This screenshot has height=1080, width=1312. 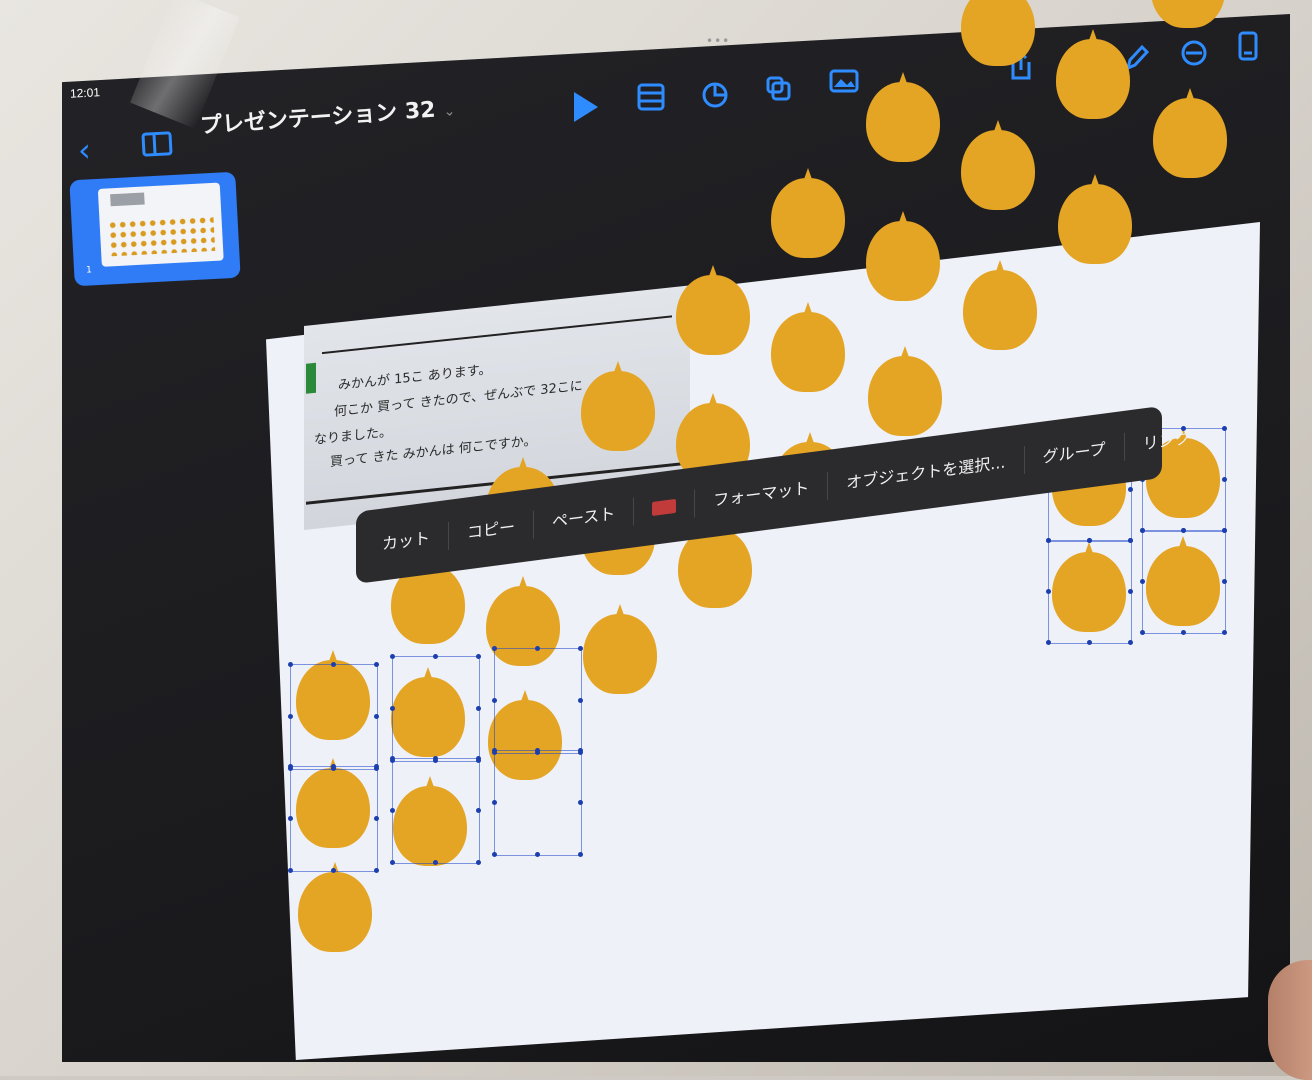 What do you see at coordinates (1194, 53) in the screenshot?
I see `format-icon` at bounding box center [1194, 53].